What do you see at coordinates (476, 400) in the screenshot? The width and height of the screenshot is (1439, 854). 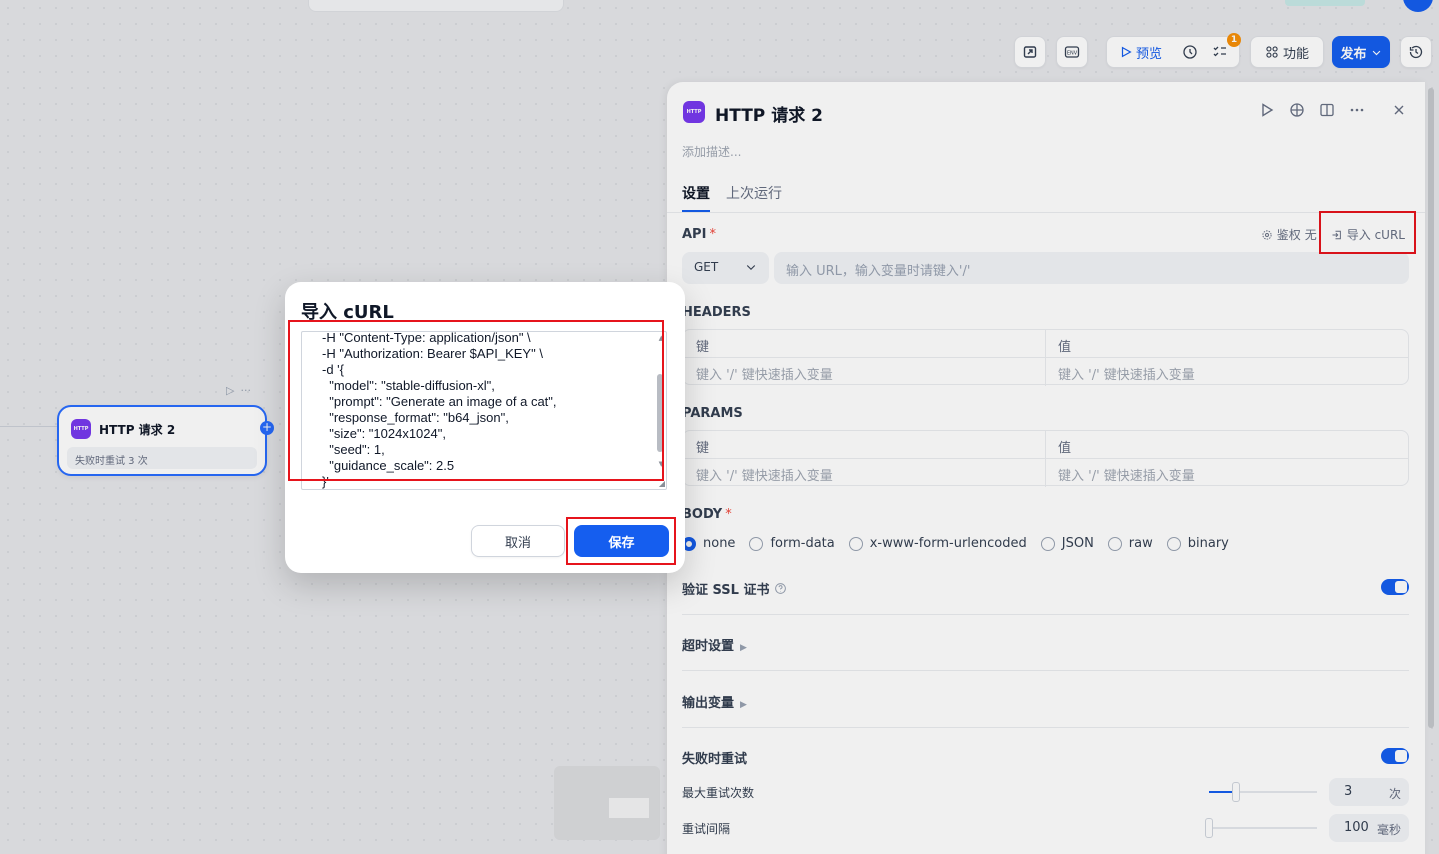 I see `highlight-textarea` at bounding box center [476, 400].